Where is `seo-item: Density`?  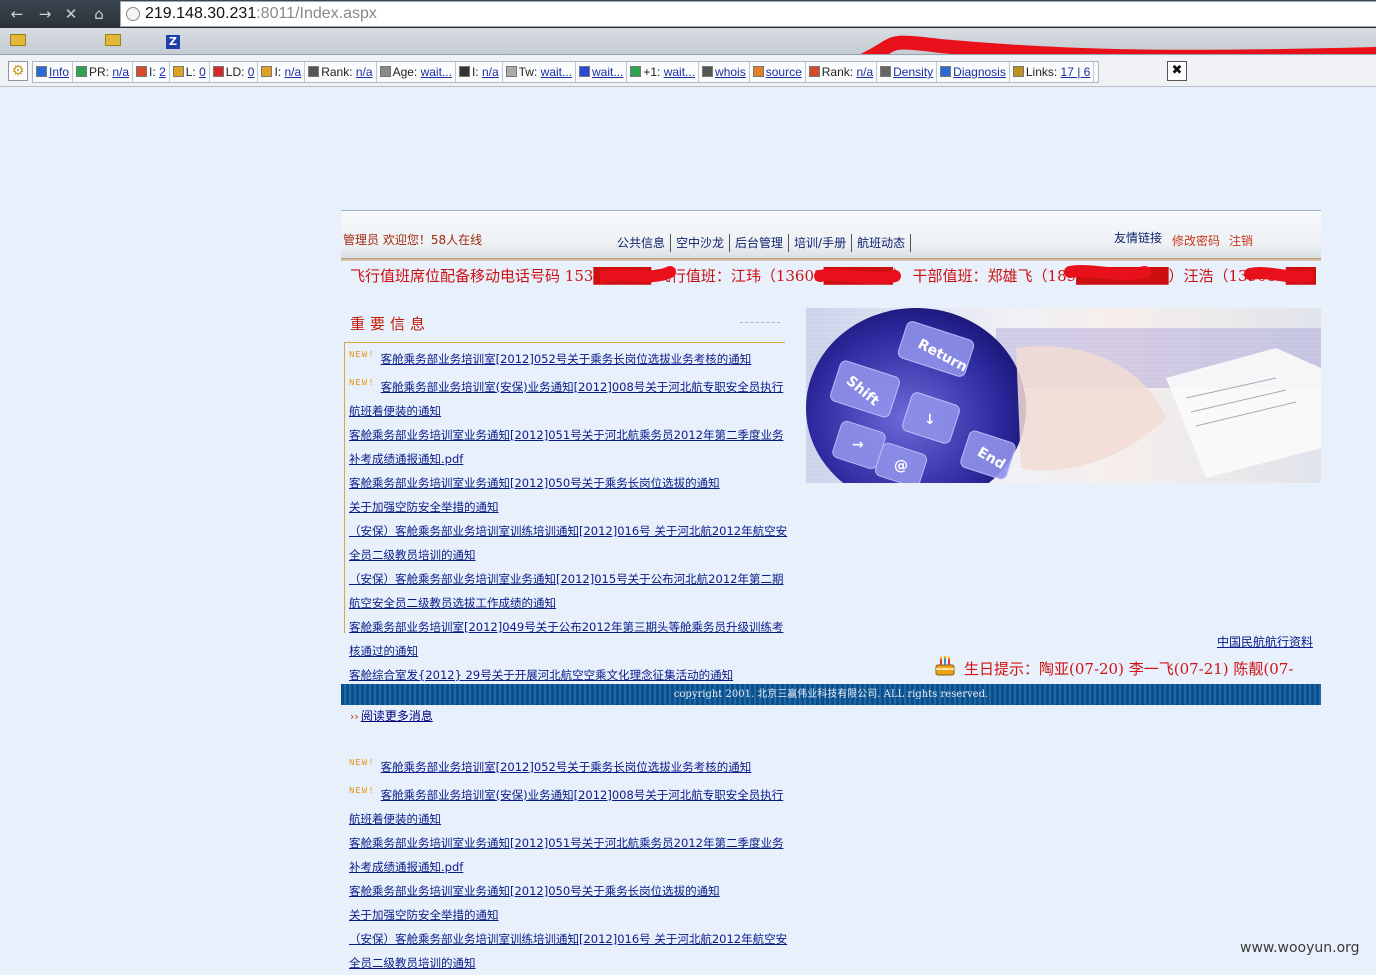
seo-item: Density is located at coordinates (907, 72).